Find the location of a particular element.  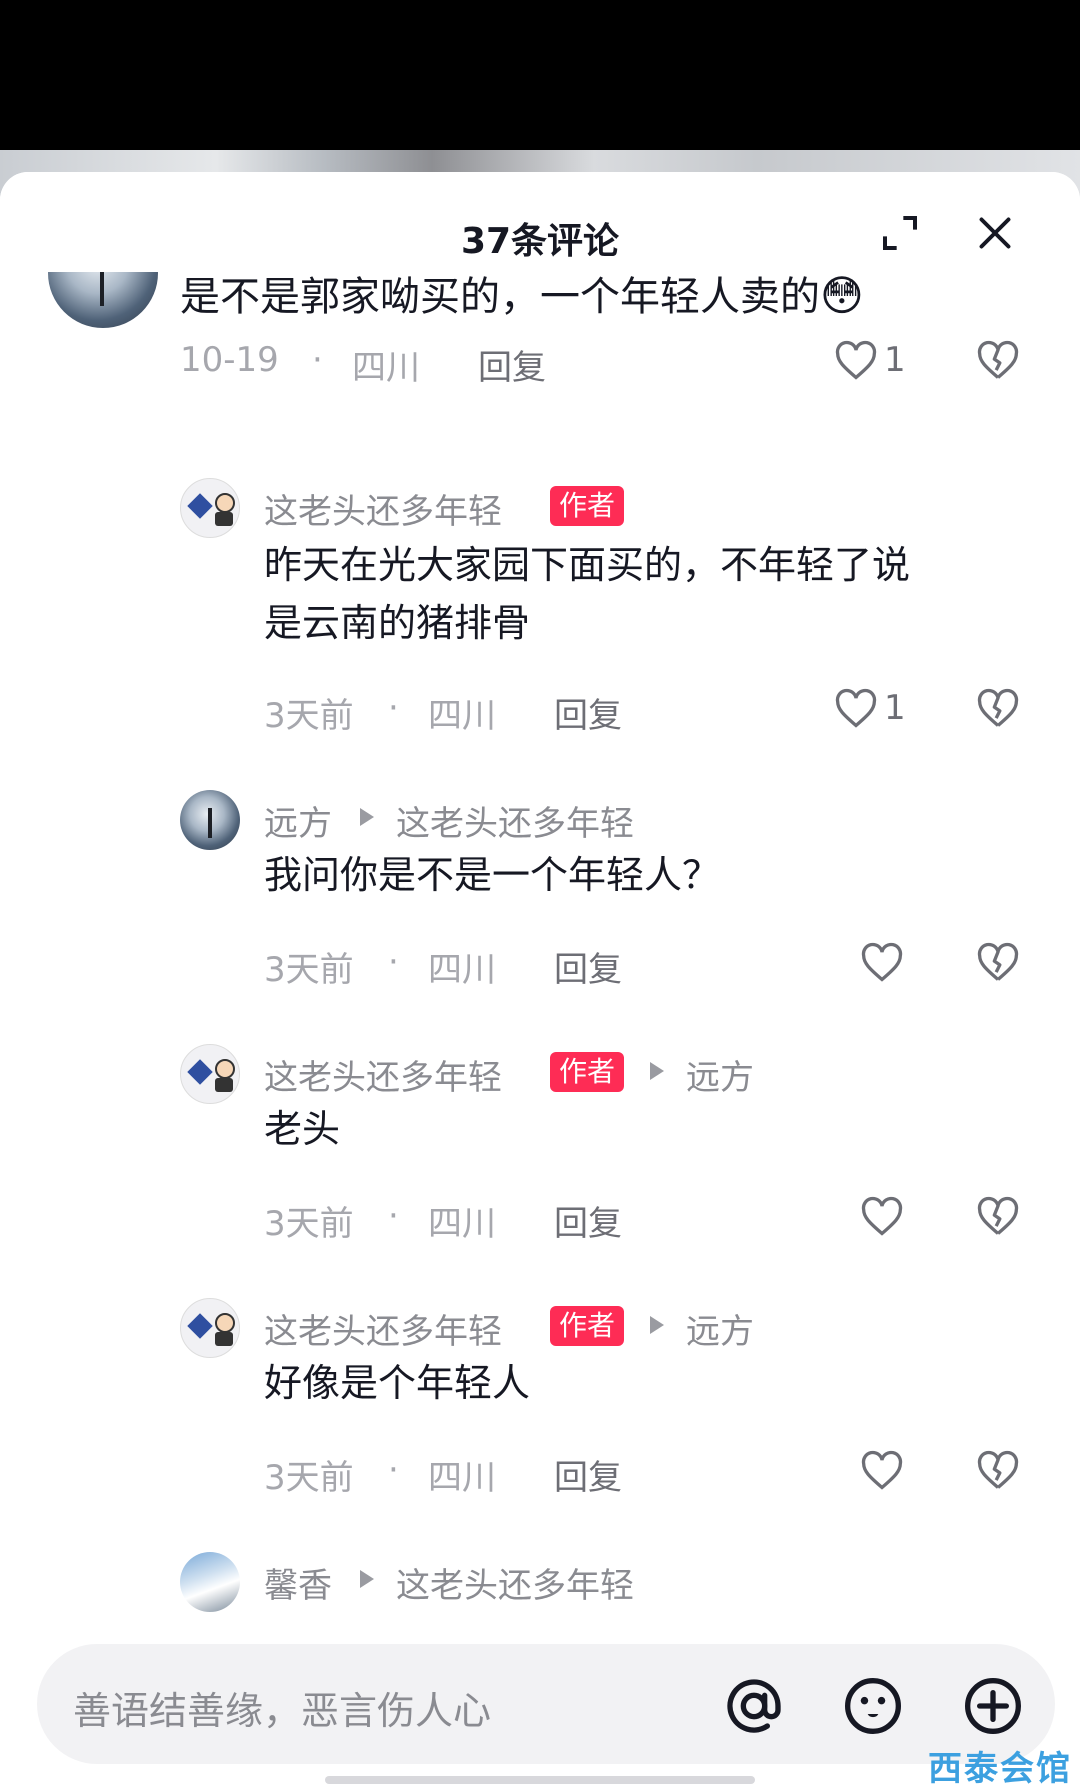

reply-text: 老头 is located at coordinates (302, 1129).